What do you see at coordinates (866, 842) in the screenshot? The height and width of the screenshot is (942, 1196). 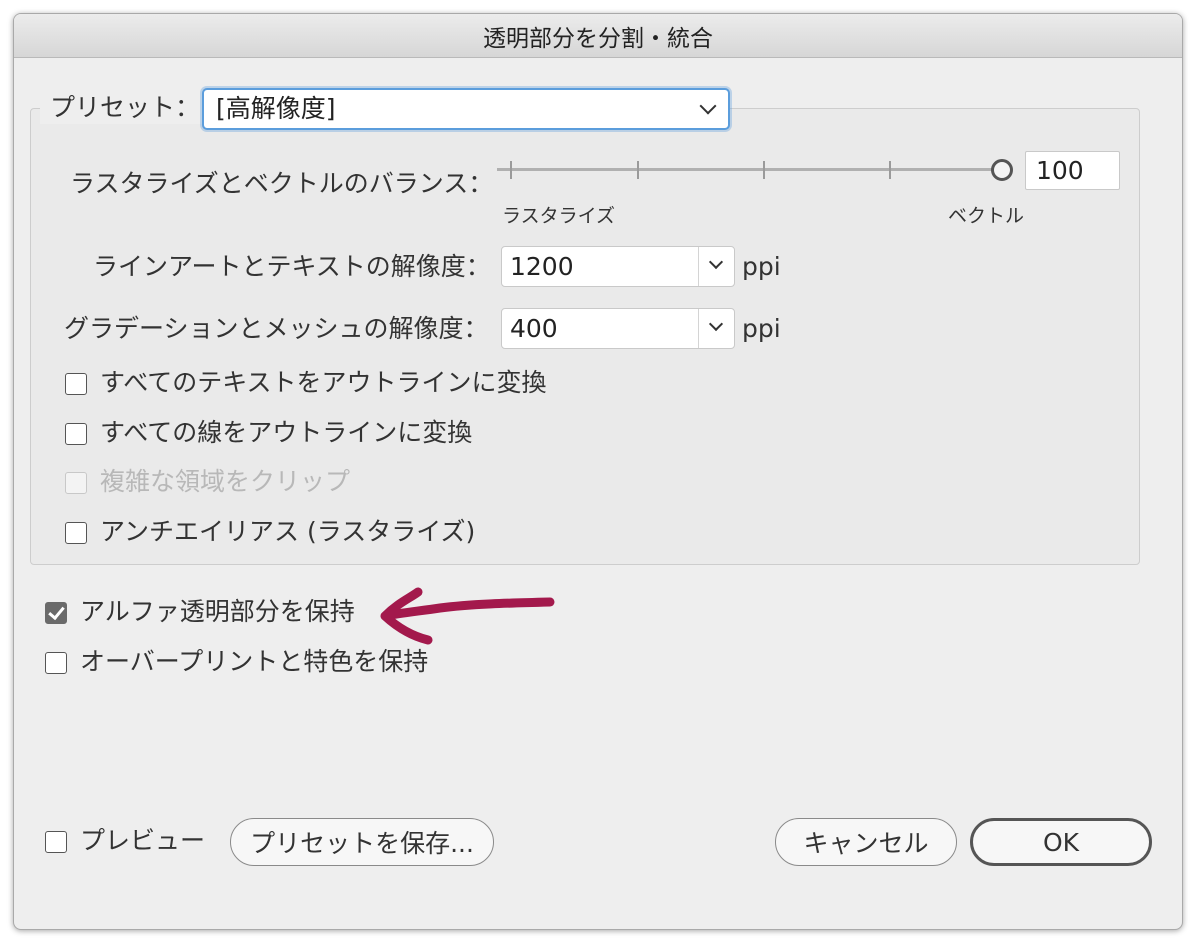 I see `cancel-button: キャンセル` at bounding box center [866, 842].